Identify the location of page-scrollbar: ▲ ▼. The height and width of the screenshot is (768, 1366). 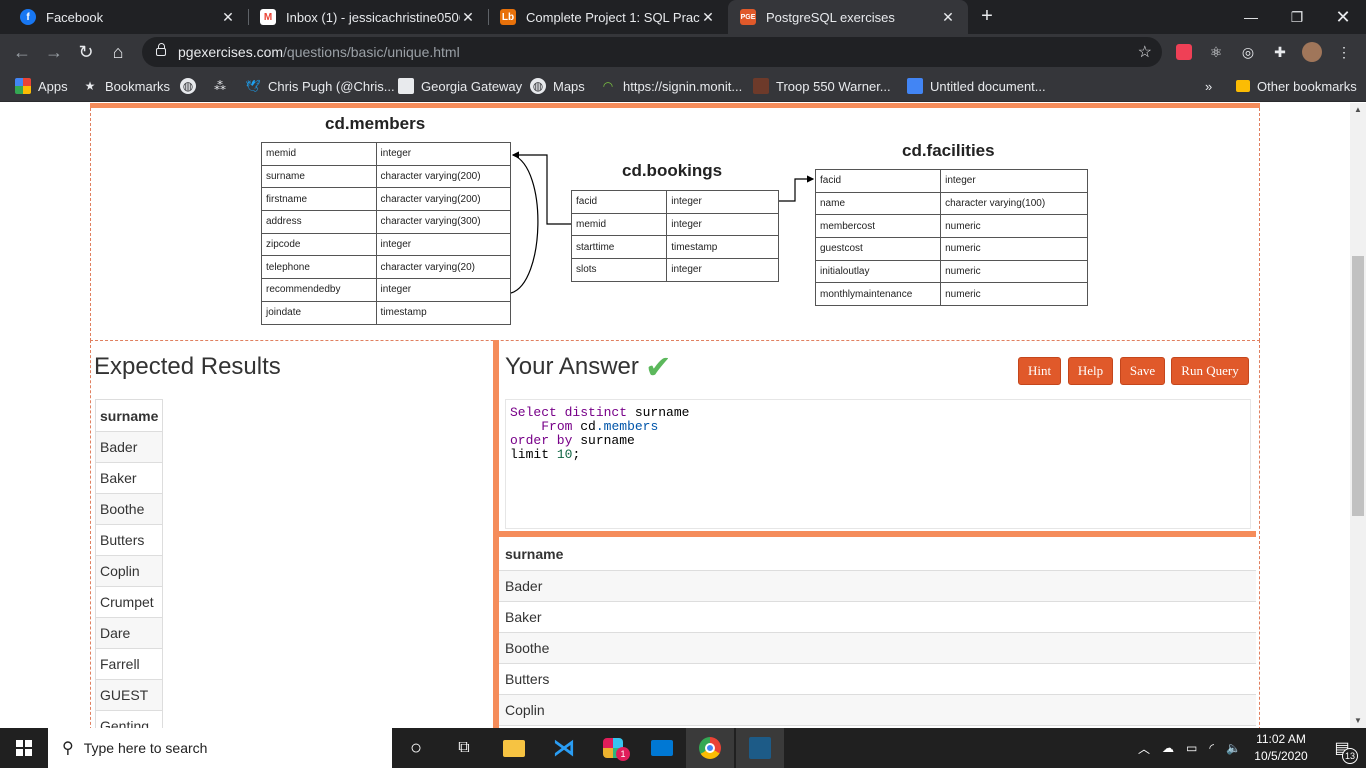
(1358, 415).